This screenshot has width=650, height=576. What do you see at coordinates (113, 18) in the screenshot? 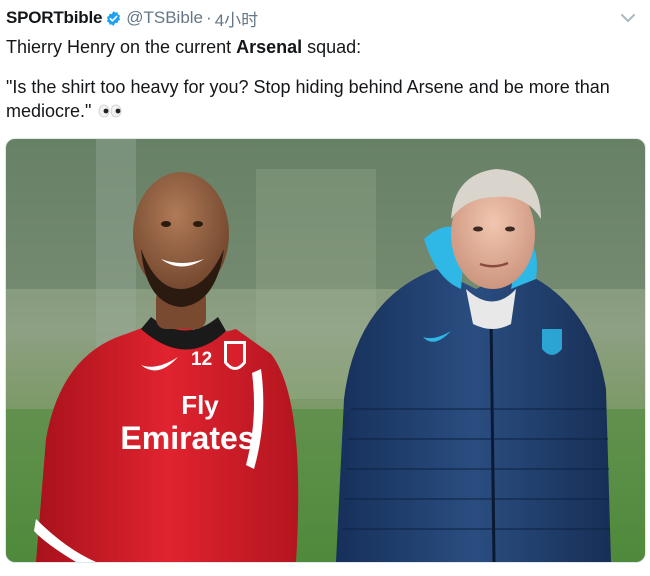
I see `verified-badge-icon` at bounding box center [113, 18].